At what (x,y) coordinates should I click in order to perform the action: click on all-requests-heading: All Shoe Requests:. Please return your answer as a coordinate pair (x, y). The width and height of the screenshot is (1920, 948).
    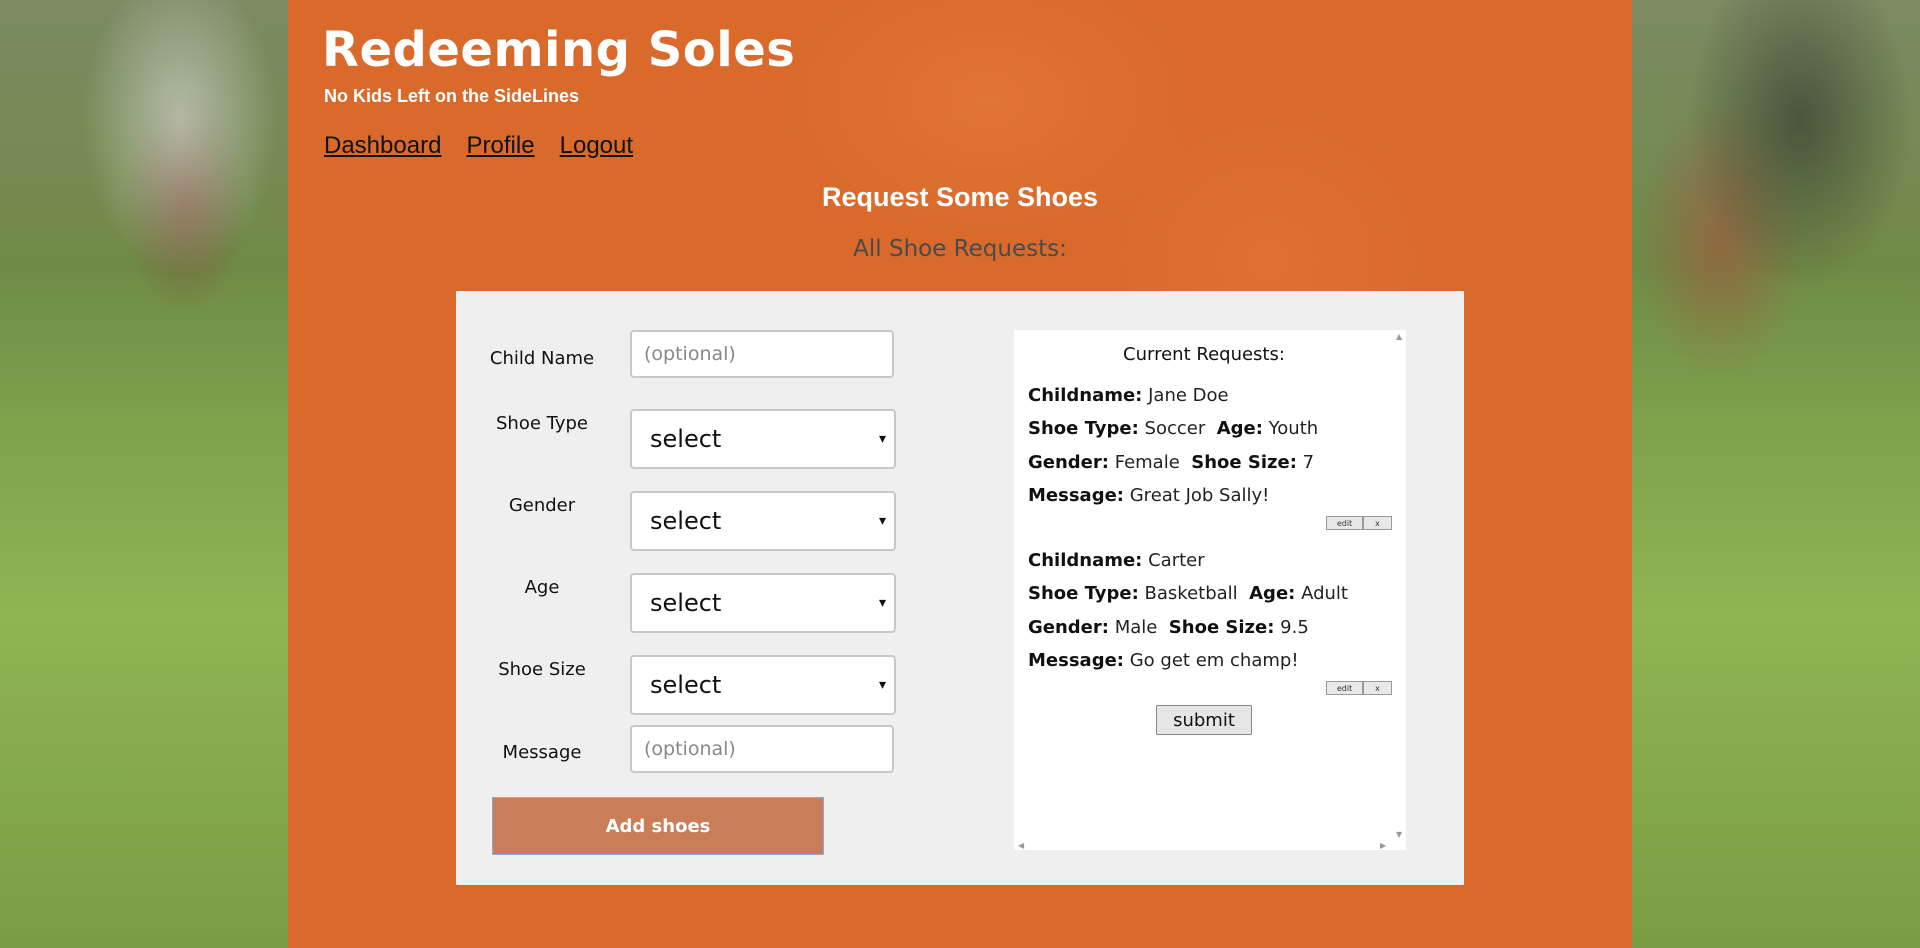
    Looking at the image, I should click on (960, 249).